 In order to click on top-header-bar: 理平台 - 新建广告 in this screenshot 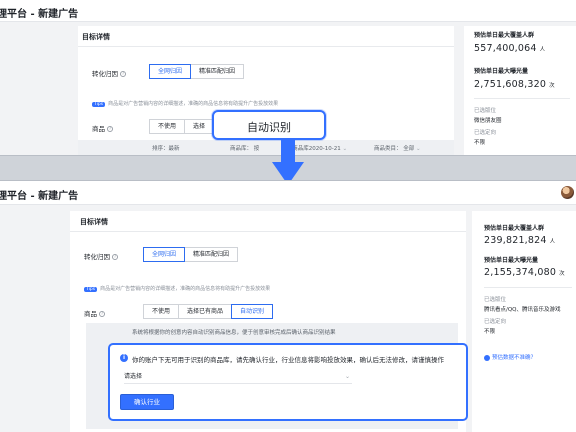, I will do `click(288, 11)`.